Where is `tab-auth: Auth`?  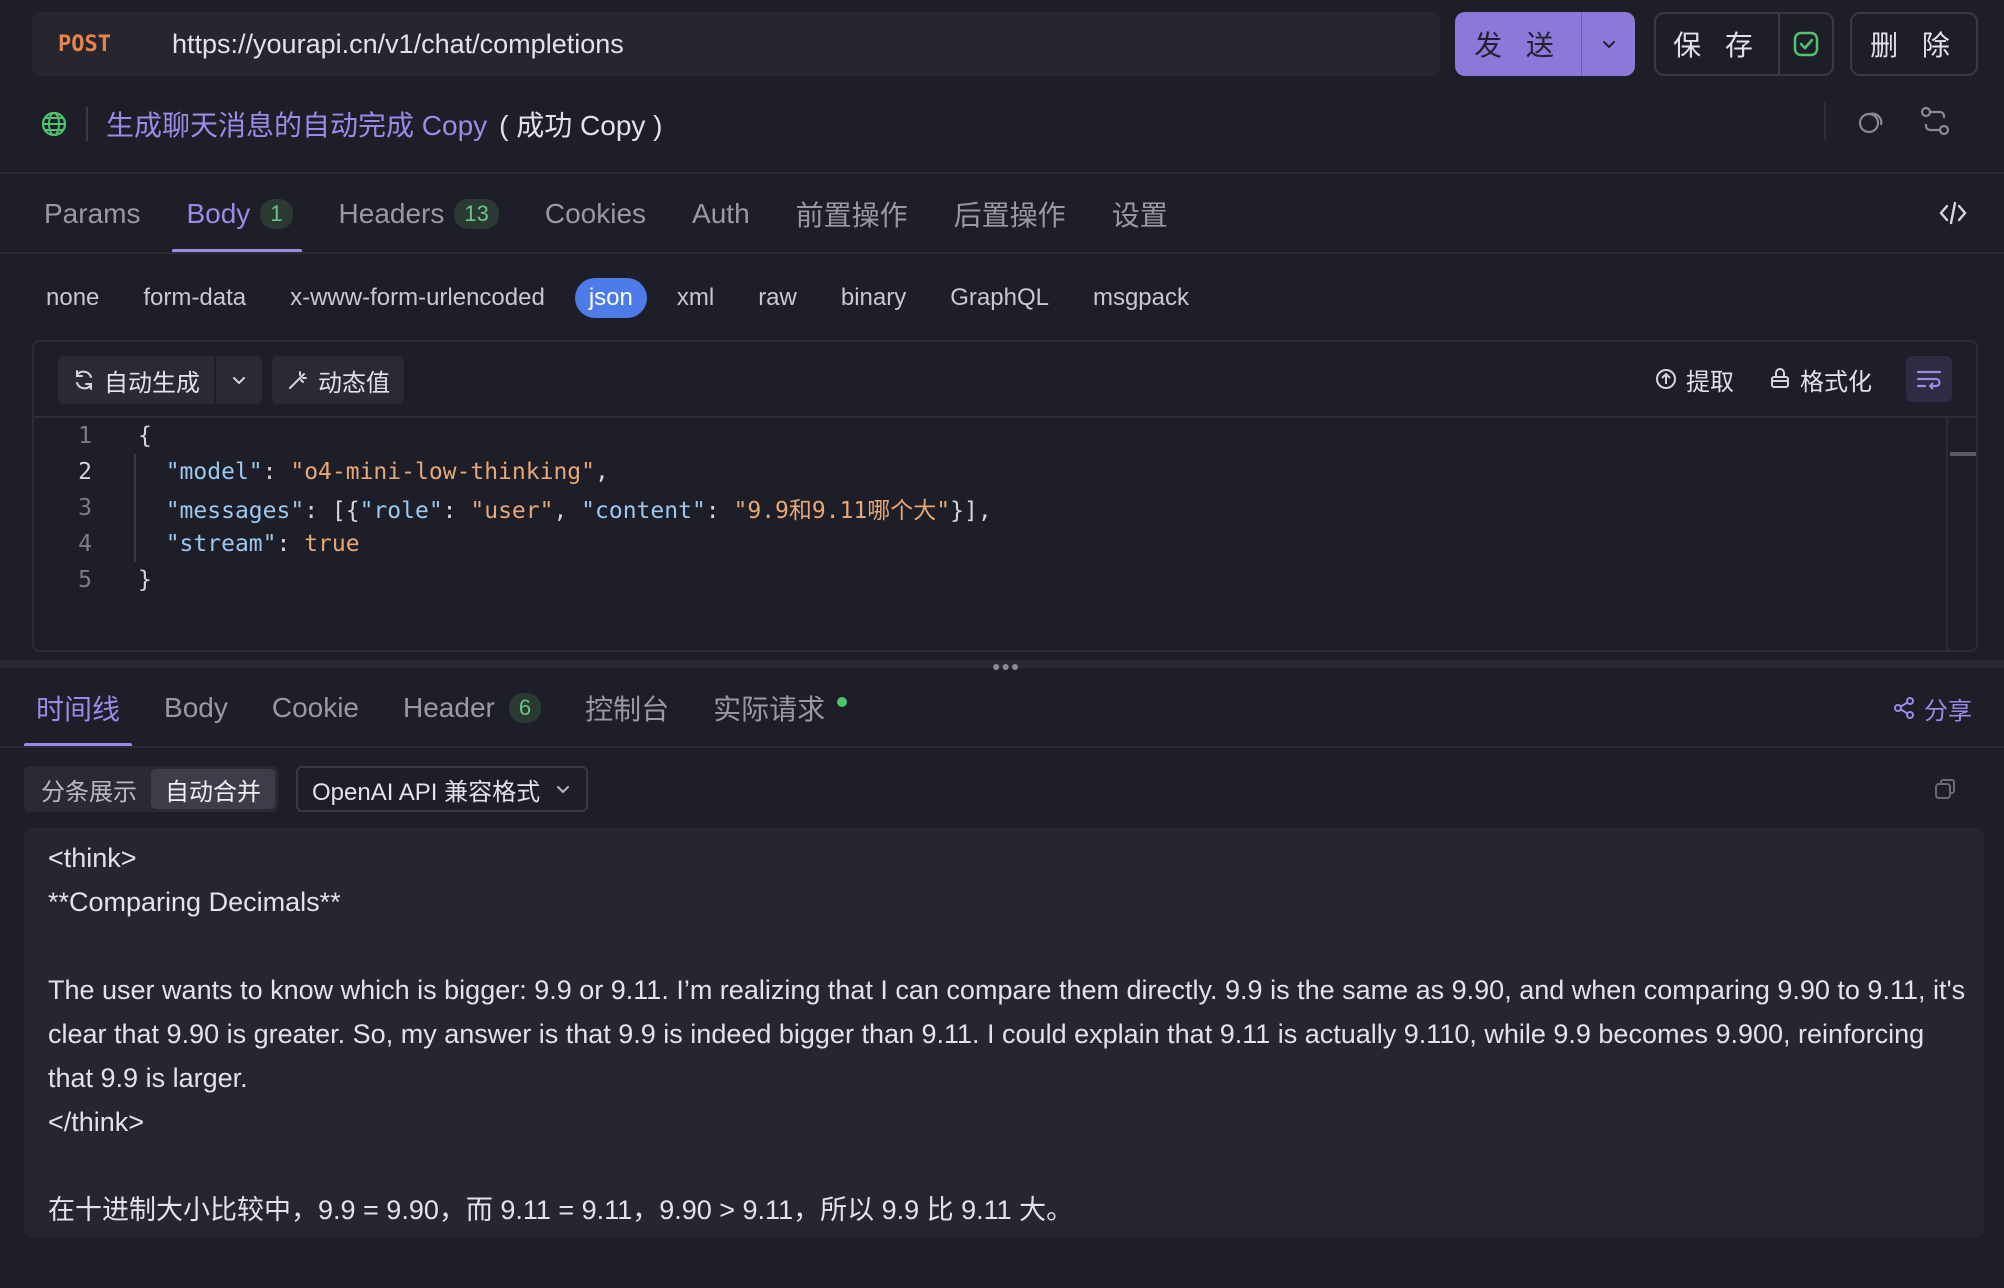 tab-auth: Auth is located at coordinates (721, 214).